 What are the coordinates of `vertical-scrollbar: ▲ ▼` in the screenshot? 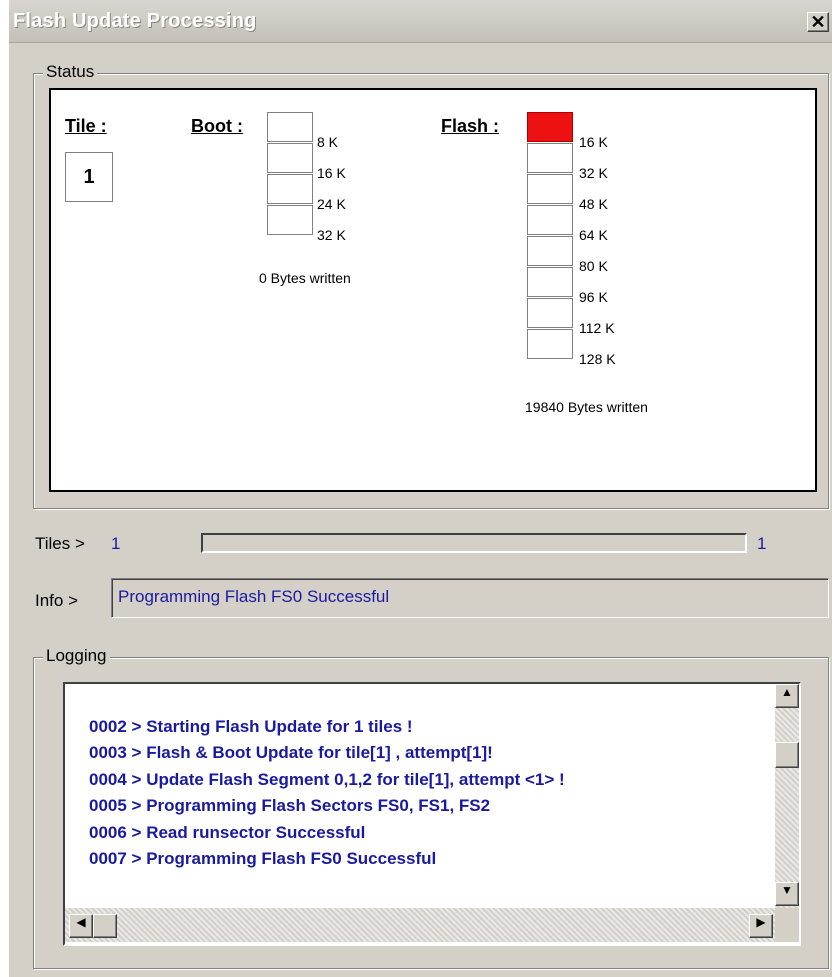 It's located at (787, 796).